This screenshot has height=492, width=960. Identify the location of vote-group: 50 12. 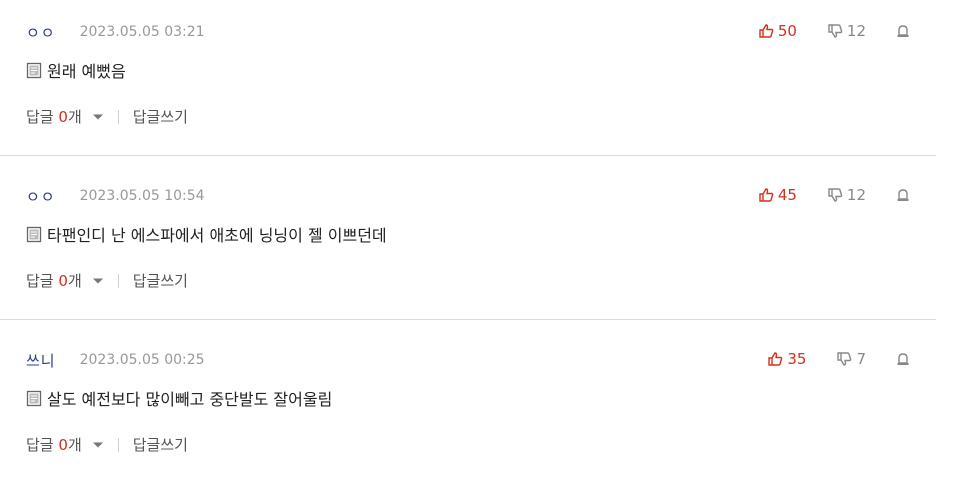
(834, 31).